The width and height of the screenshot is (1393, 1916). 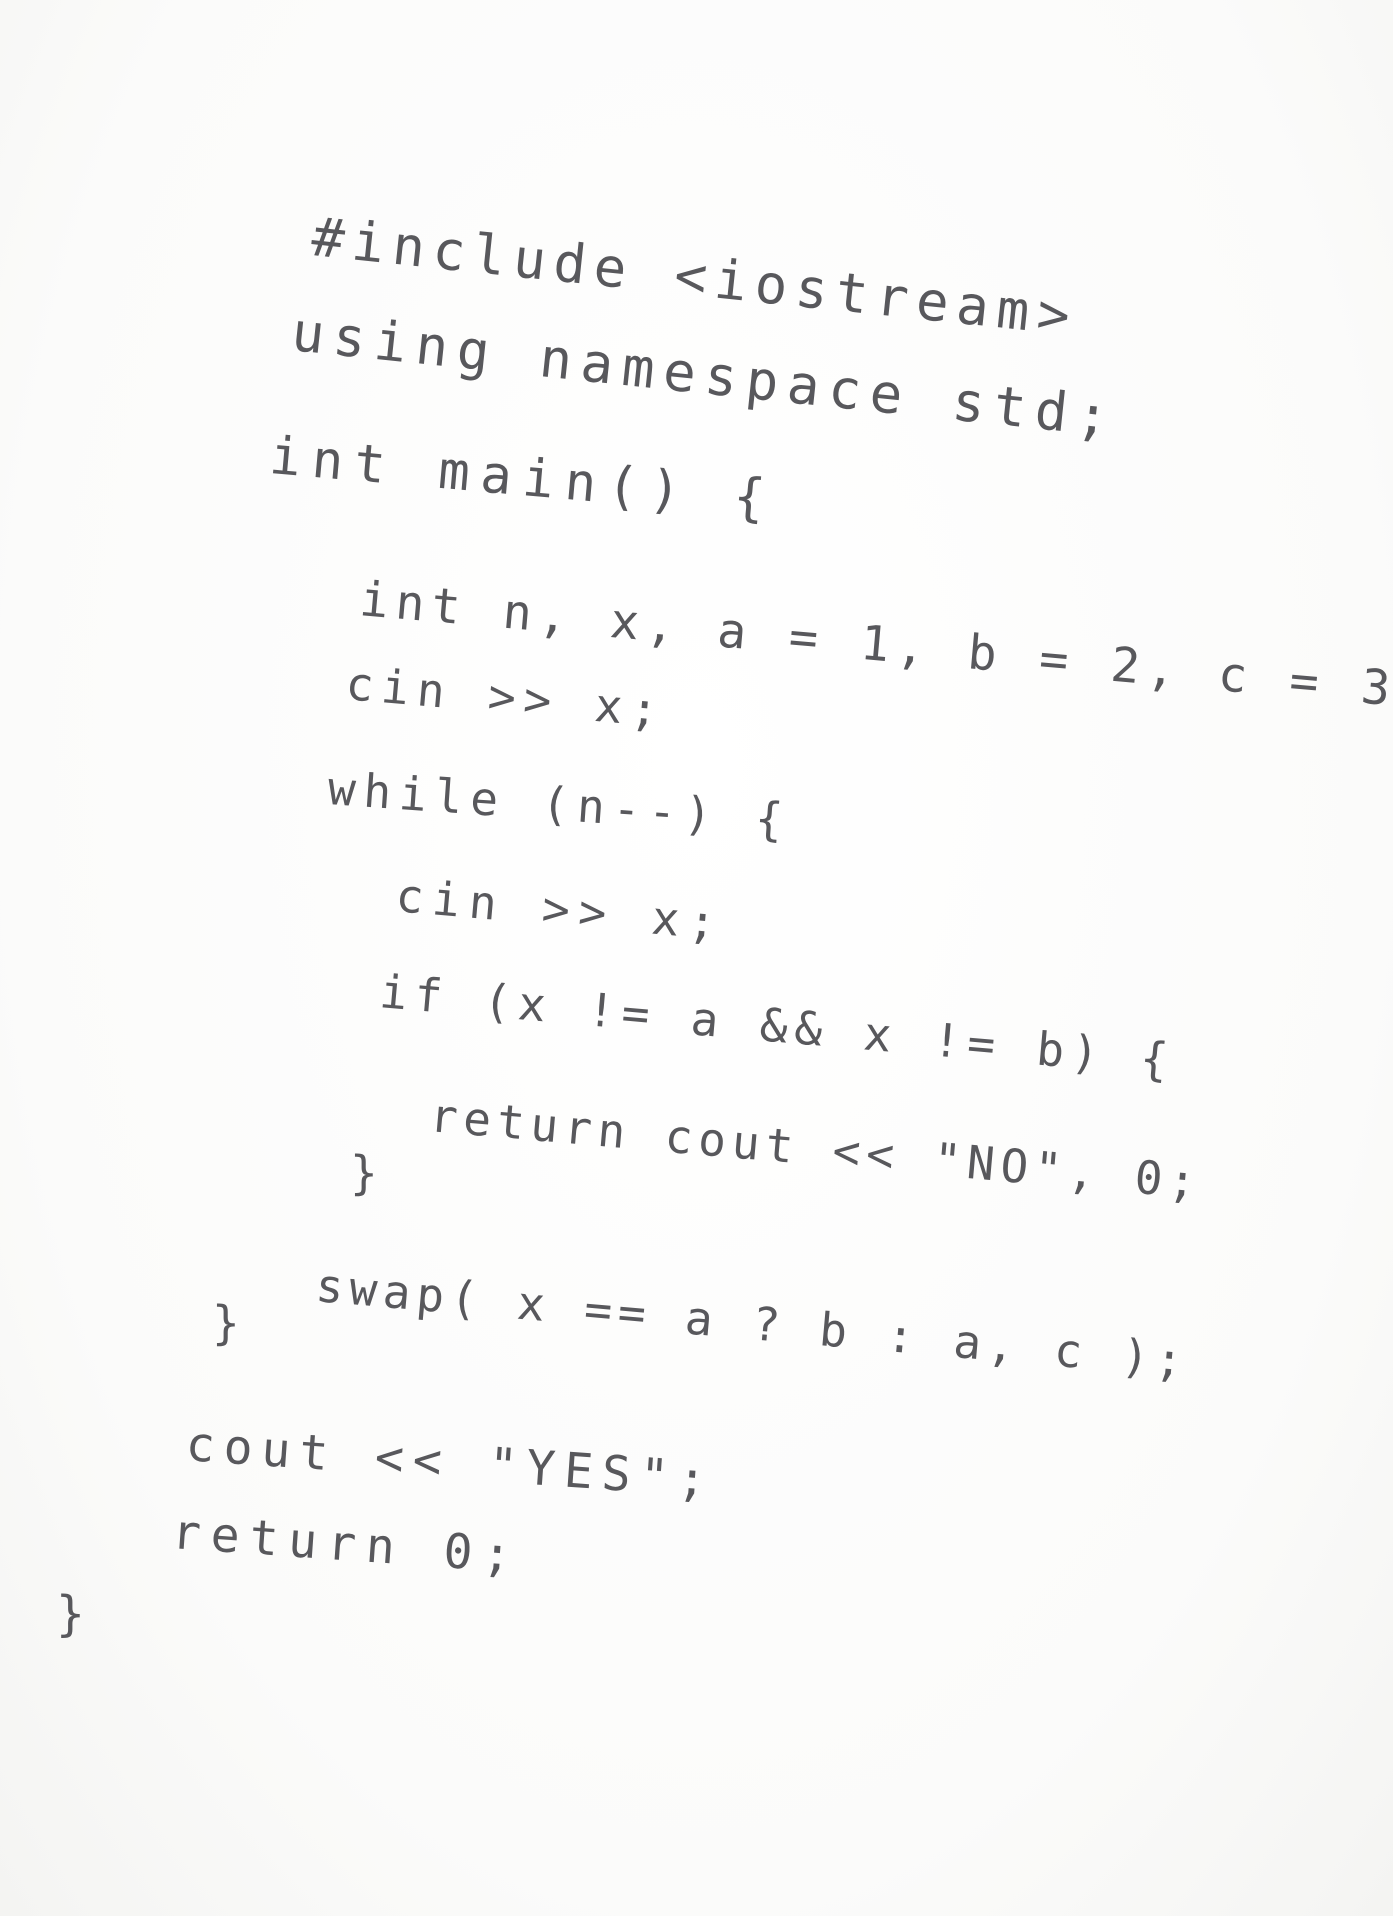 What do you see at coordinates (559, 804) in the screenshot?
I see `code-line-while: while (n--) {` at bounding box center [559, 804].